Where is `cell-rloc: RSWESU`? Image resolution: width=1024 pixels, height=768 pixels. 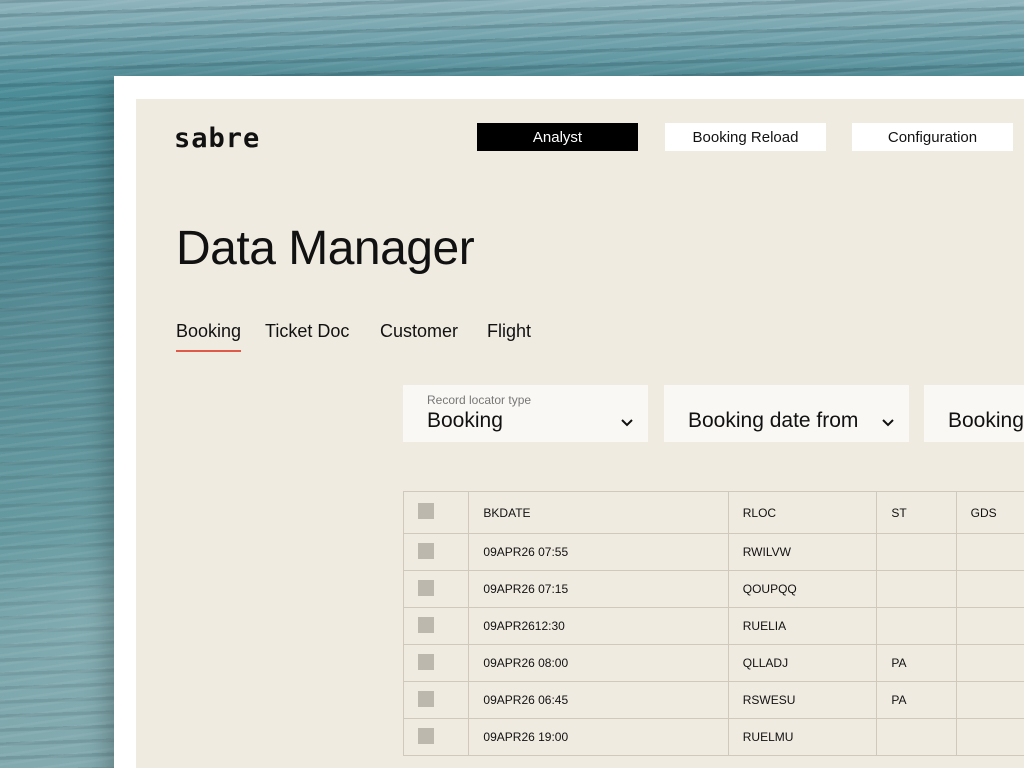 cell-rloc: RSWESU is located at coordinates (802, 700).